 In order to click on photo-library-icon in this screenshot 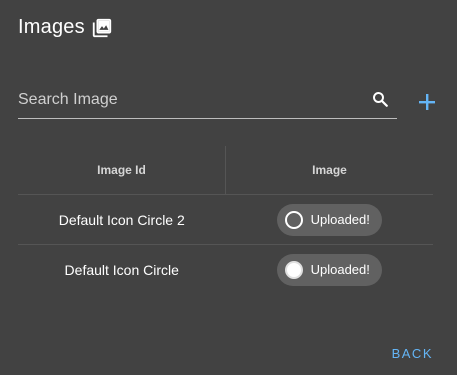, I will do `click(102, 28)`.